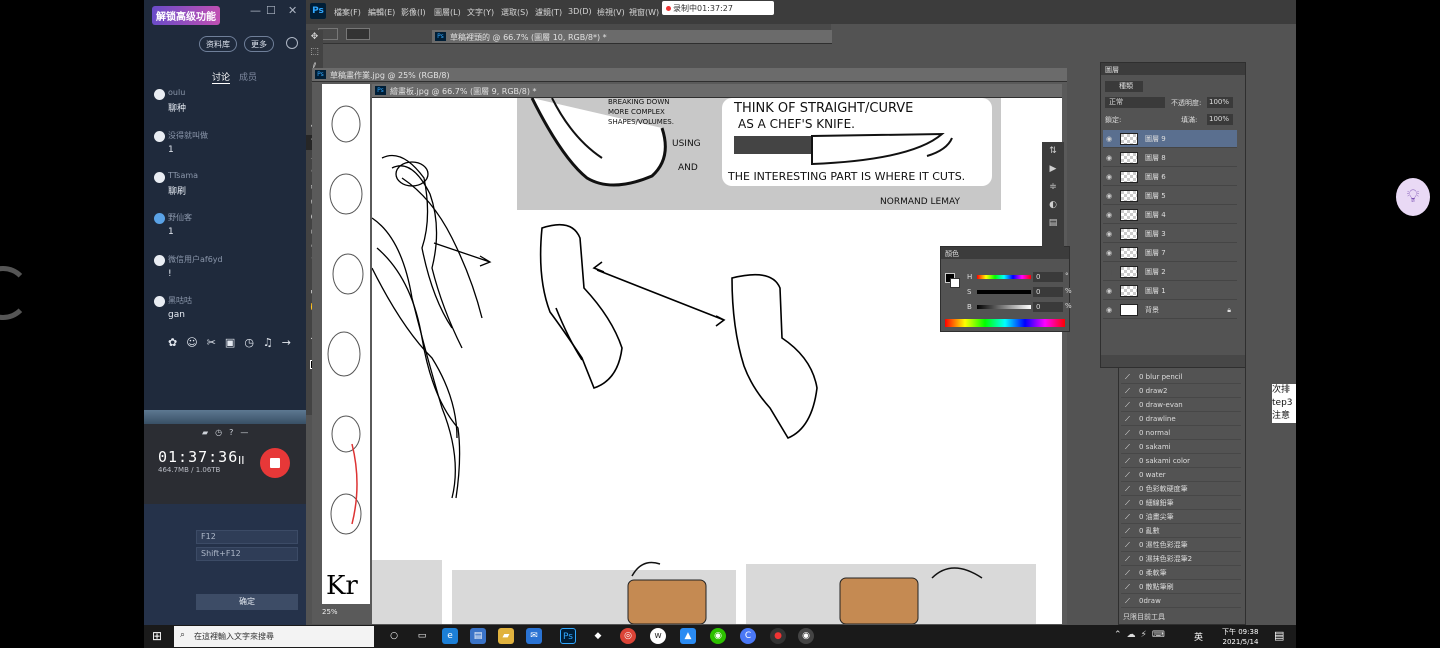 The width and height of the screenshot is (1440, 648). What do you see at coordinates (1048, 292) in the screenshot?
I see `saturation-value: 0` at bounding box center [1048, 292].